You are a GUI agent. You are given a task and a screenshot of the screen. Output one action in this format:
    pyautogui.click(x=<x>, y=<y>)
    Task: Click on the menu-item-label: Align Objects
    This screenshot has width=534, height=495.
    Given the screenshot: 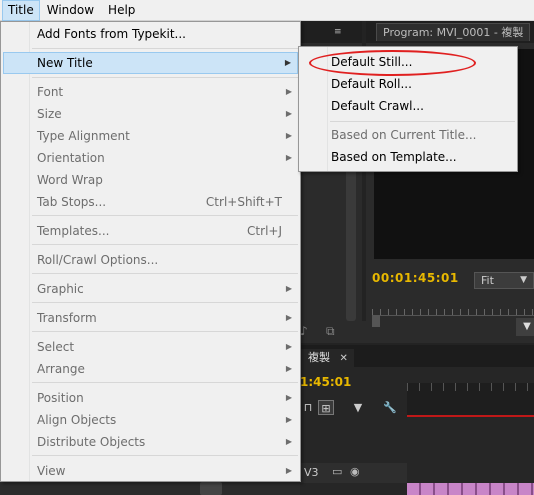 What is the action you would take?
    pyautogui.click(x=77, y=420)
    